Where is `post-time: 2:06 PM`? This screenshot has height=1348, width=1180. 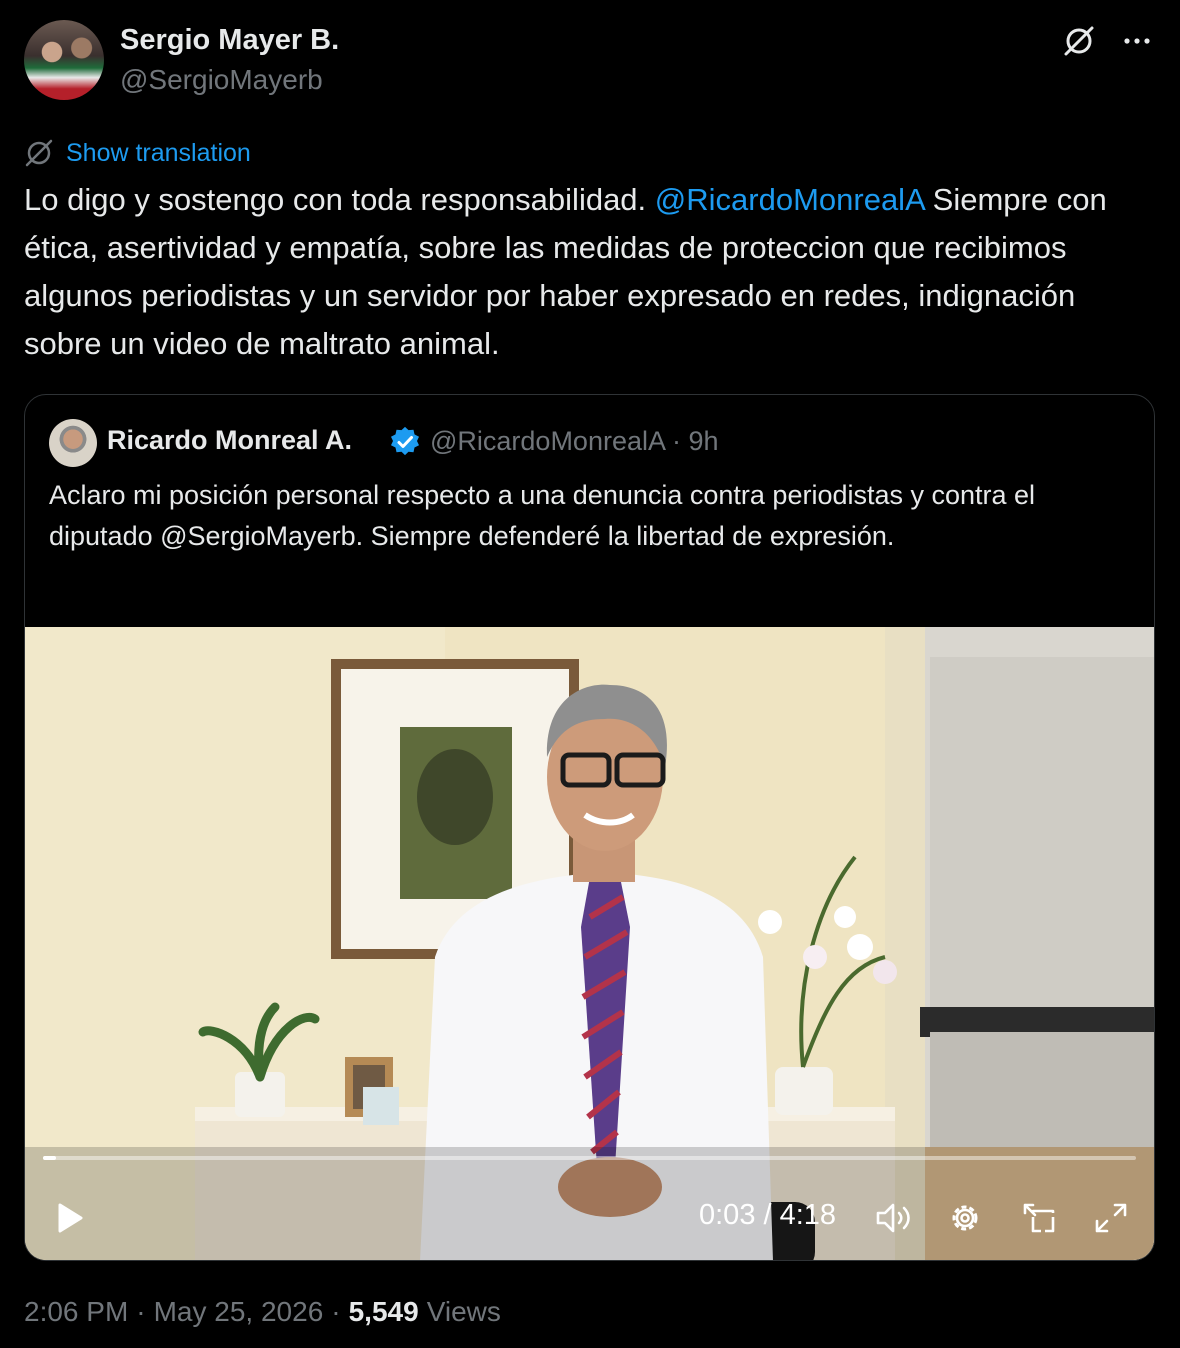 post-time: 2:06 PM is located at coordinates (76, 1312).